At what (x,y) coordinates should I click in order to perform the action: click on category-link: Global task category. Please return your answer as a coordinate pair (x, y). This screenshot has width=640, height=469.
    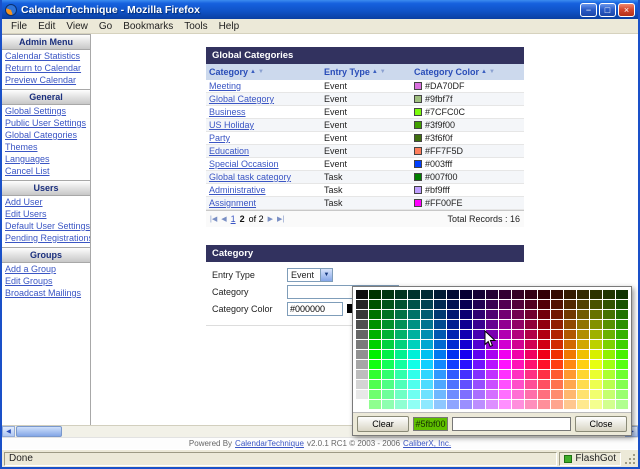
    Looking at the image, I should click on (250, 177).